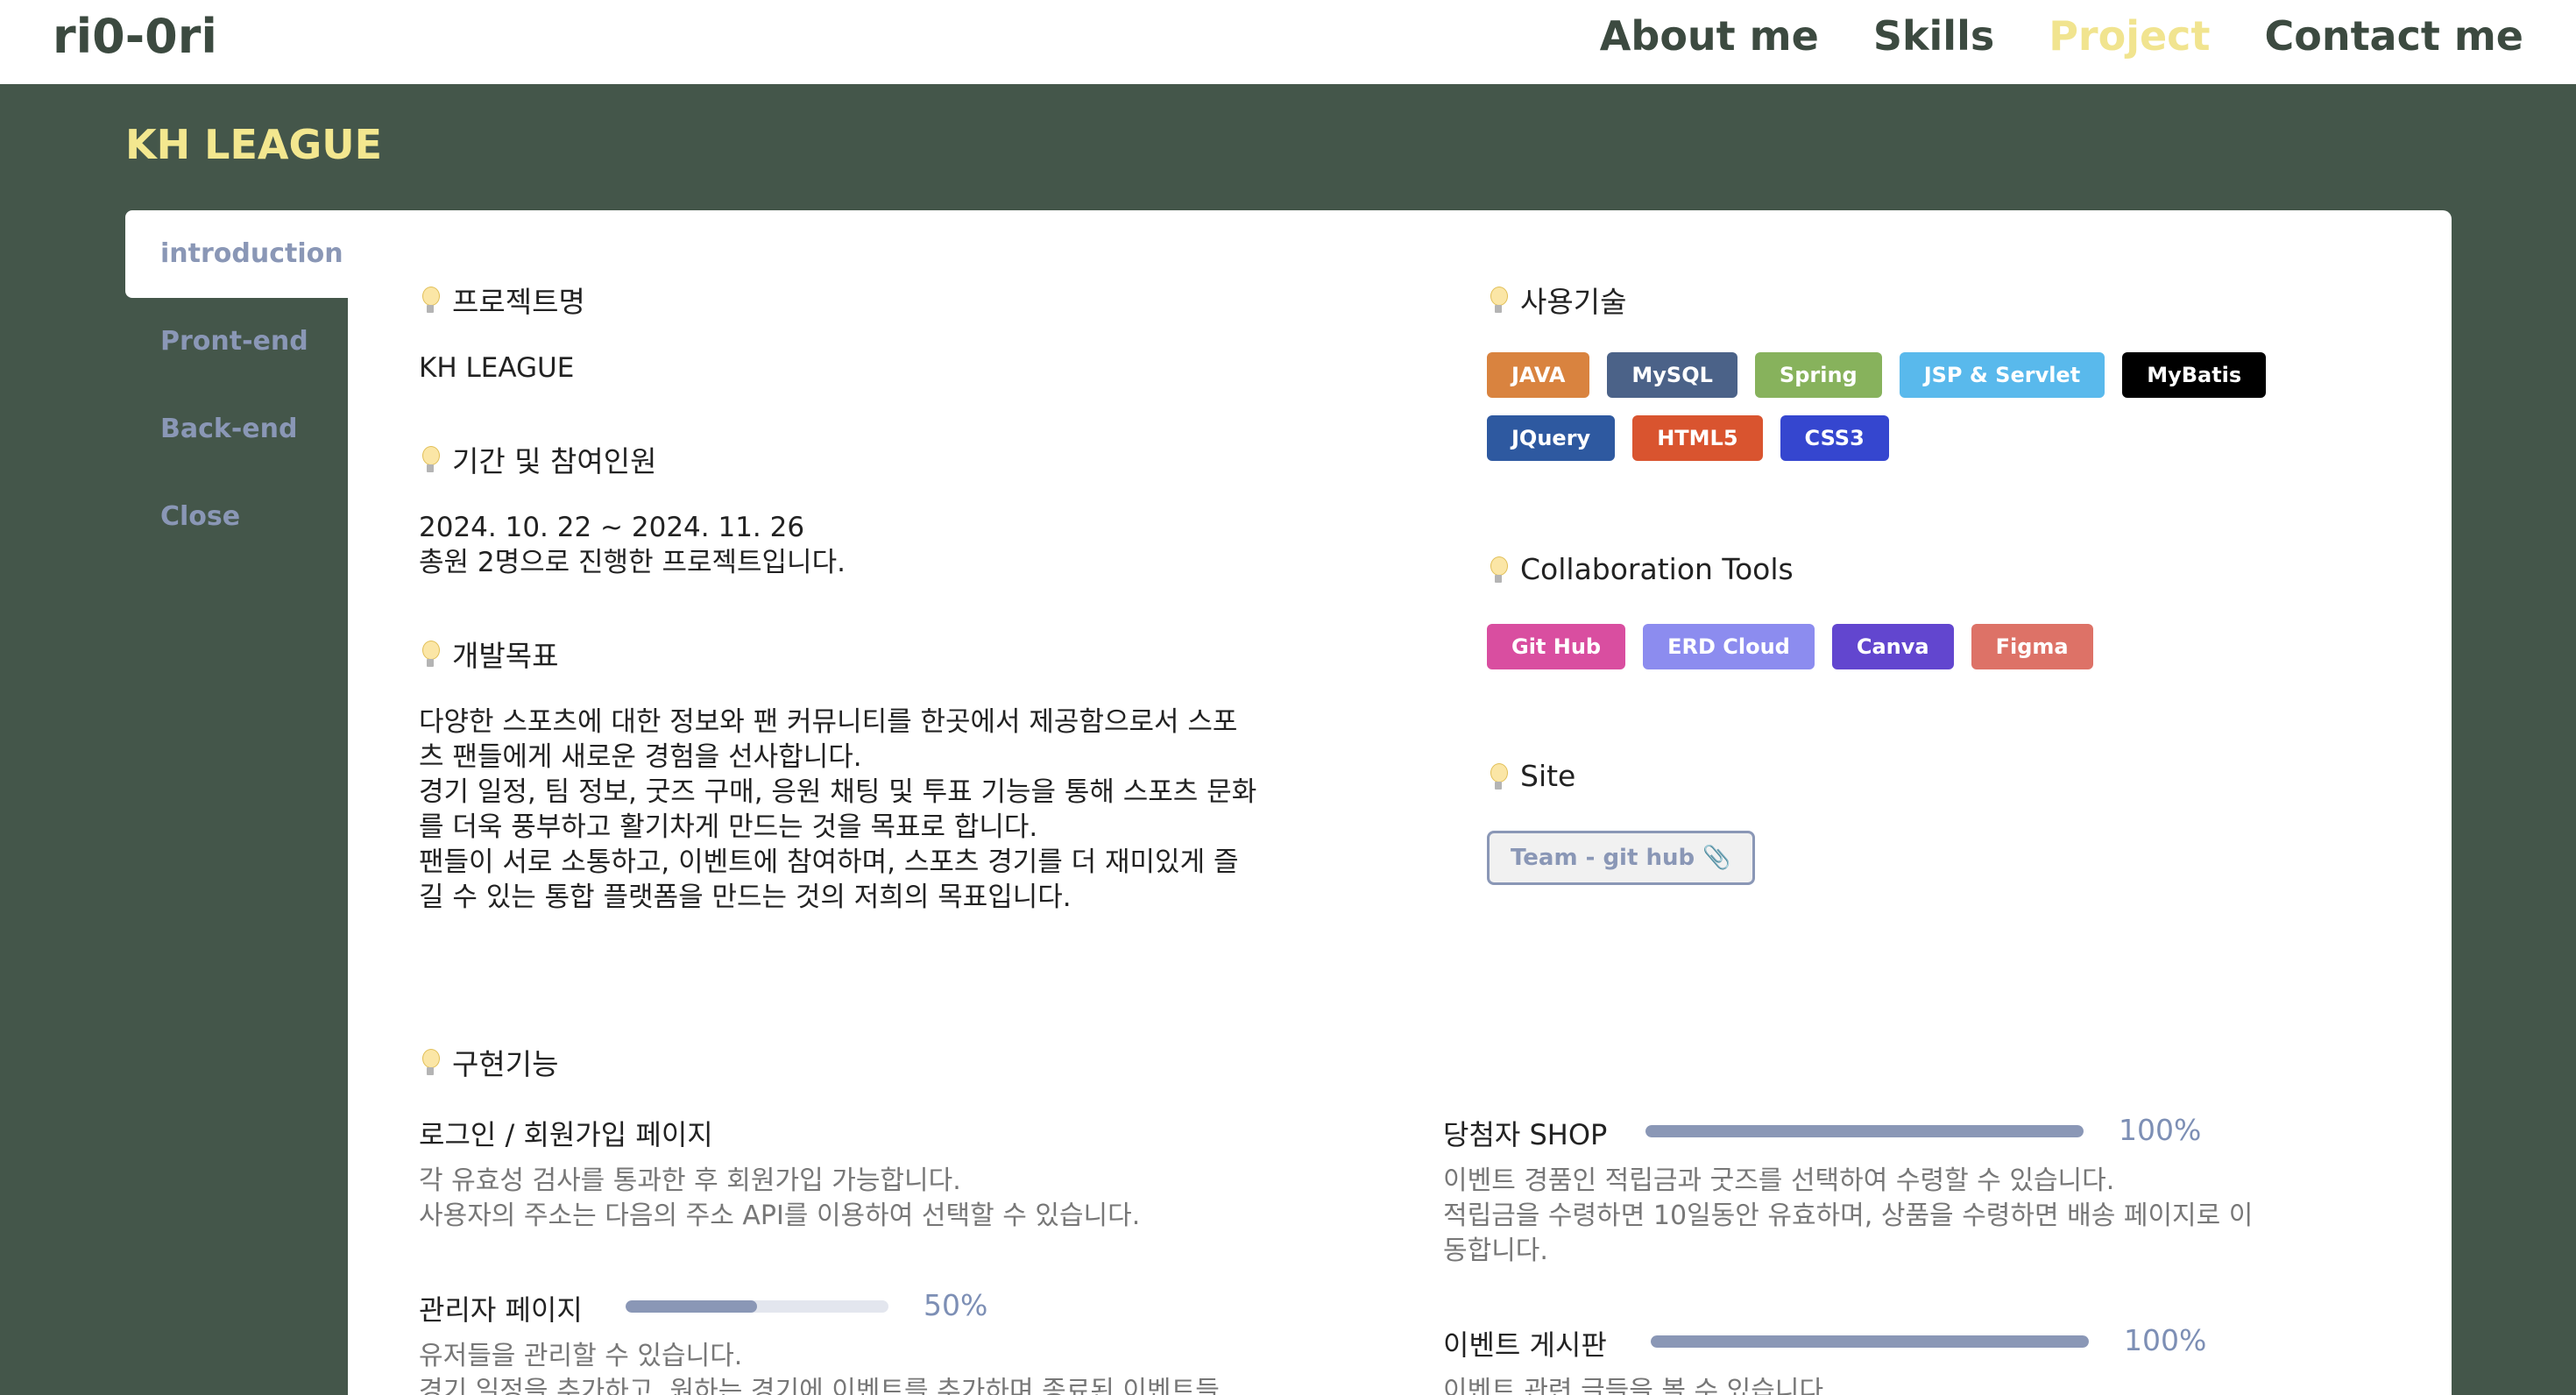 The image size is (2576, 1395). What do you see at coordinates (1657, 569) in the screenshot?
I see `heading-label: Collaboration Tools` at bounding box center [1657, 569].